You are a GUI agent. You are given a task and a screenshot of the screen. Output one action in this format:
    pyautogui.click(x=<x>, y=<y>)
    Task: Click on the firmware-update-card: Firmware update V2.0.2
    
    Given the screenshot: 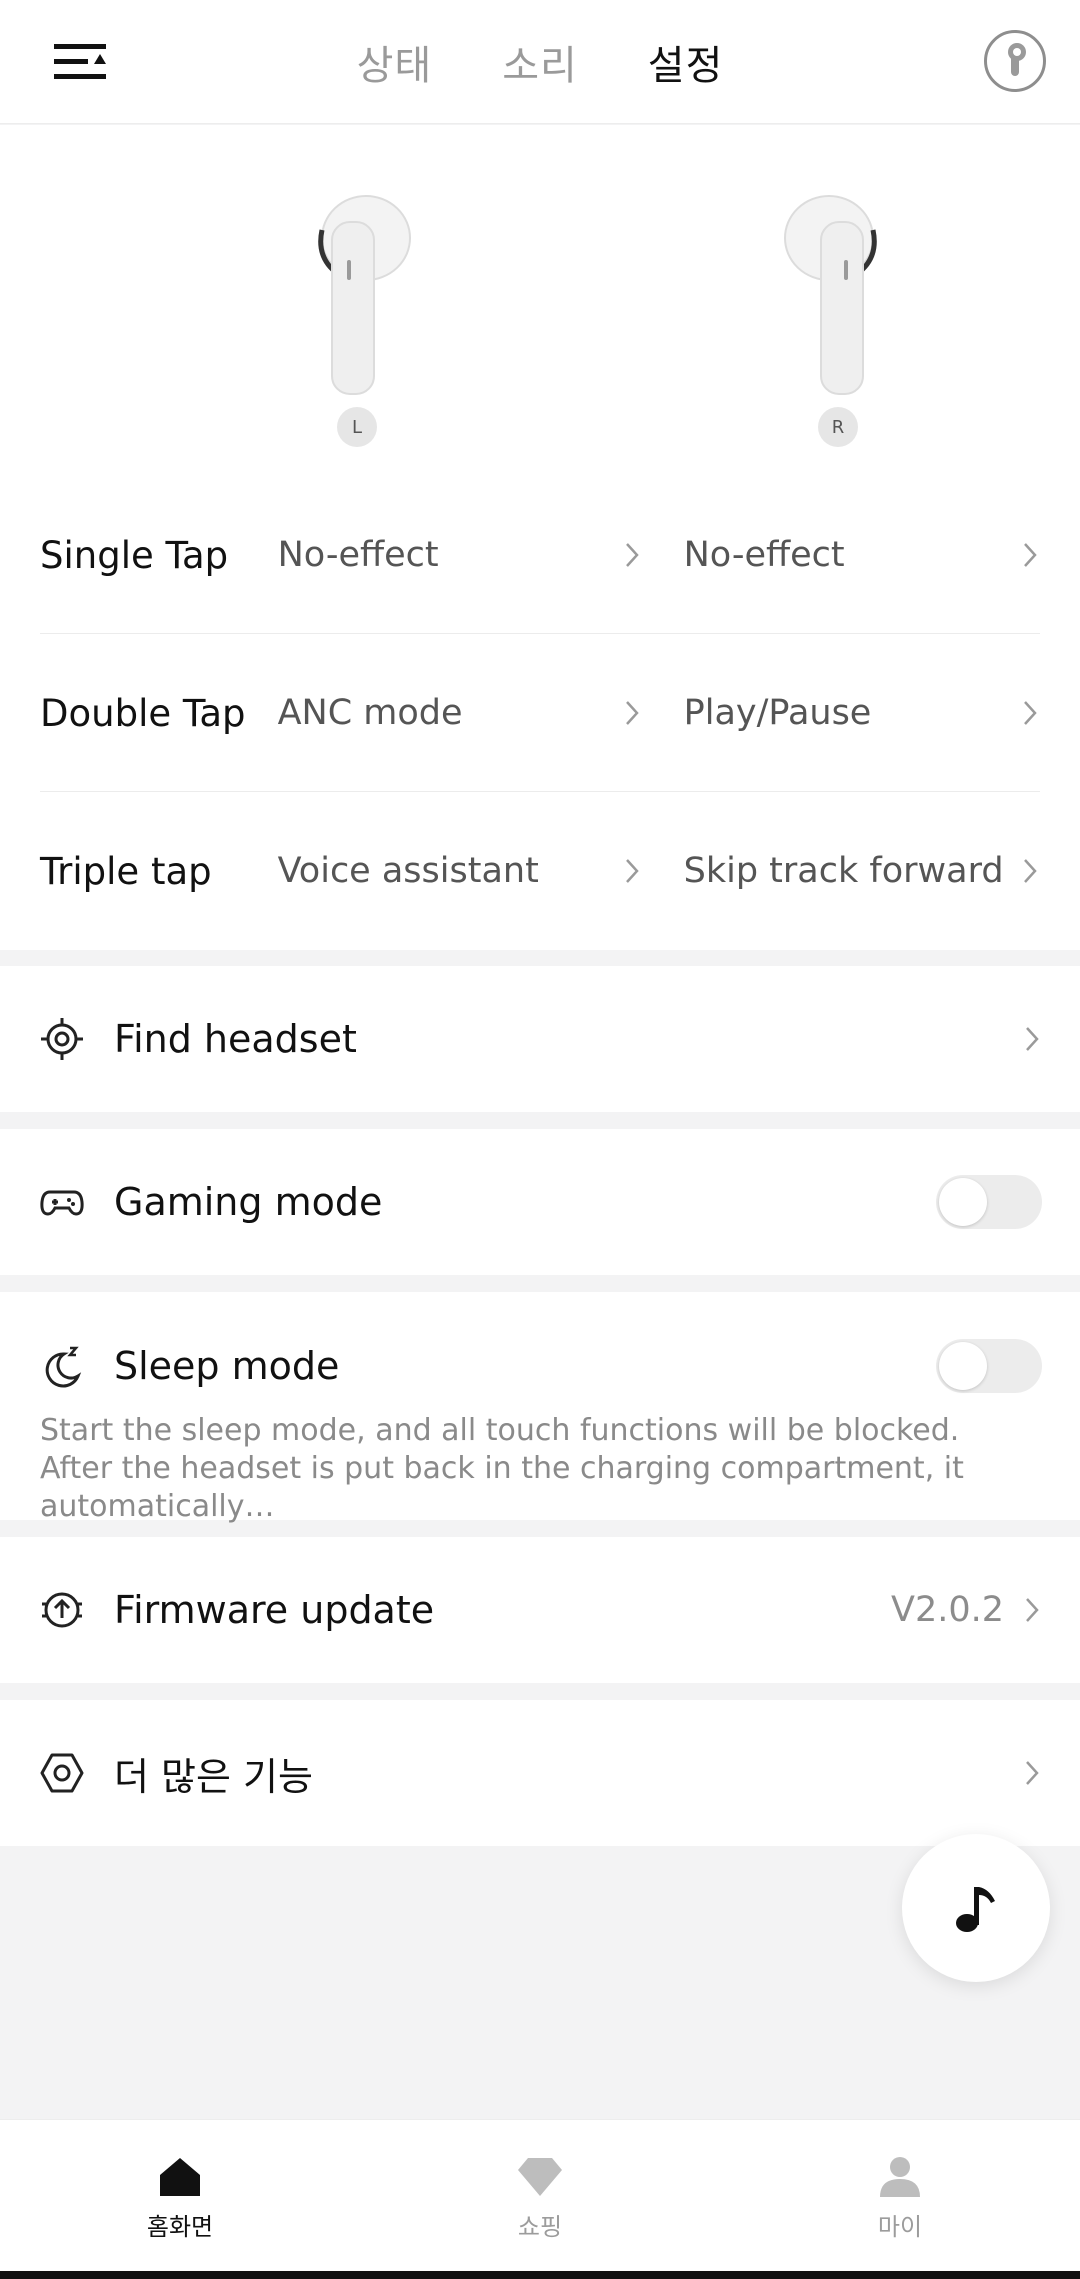 What is the action you would take?
    pyautogui.click(x=540, y=1610)
    